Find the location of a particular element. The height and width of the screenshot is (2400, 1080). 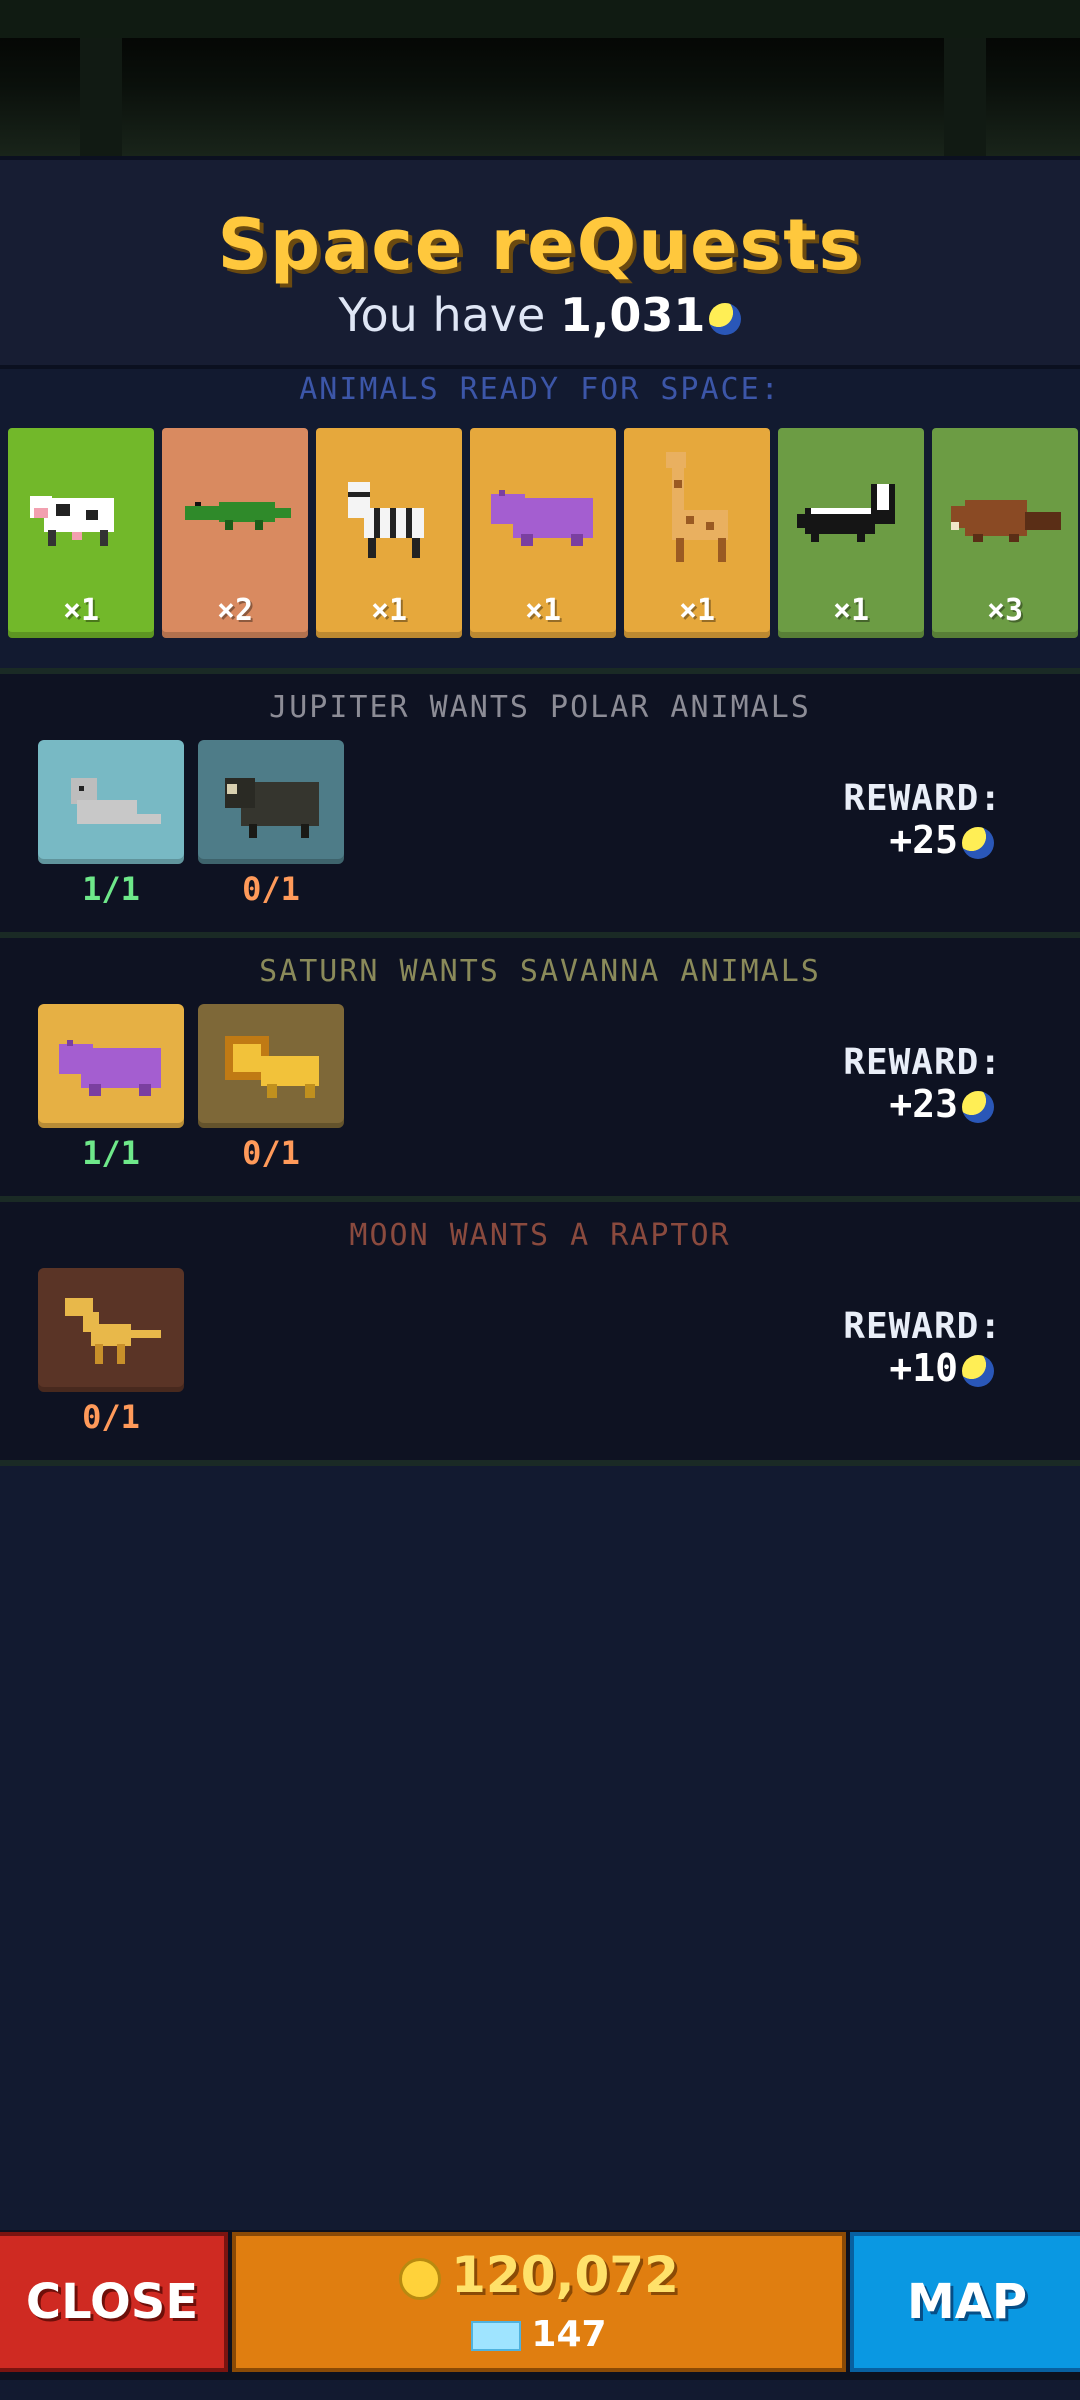

coin-icon is located at coordinates (420, 2278).